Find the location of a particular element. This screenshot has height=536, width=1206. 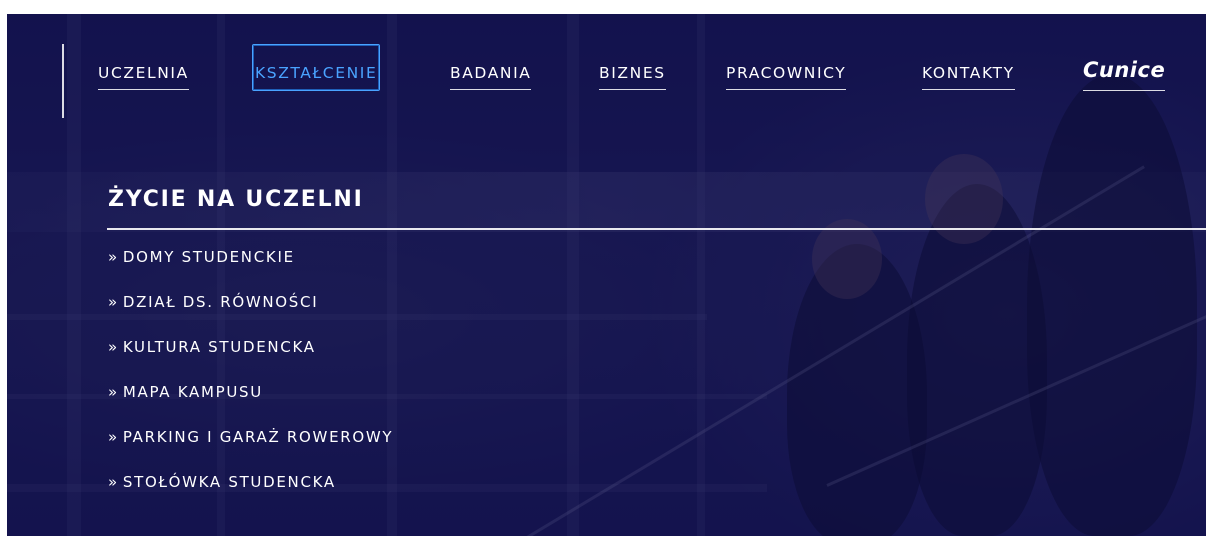

nav-item-badania: BADANIA is located at coordinates (491, 77).